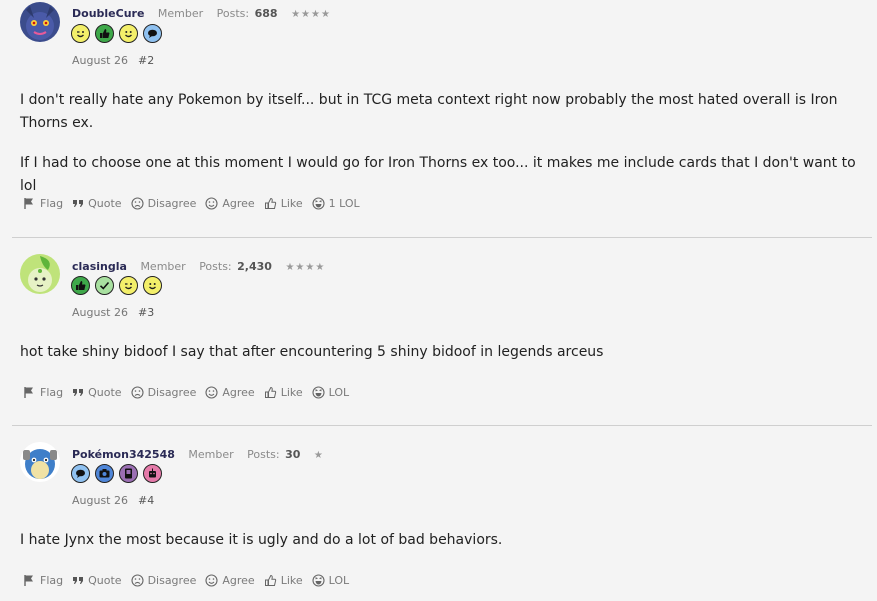  What do you see at coordinates (293, 454) in the screenshot?
I see `posts-count: 30` at bounding box center [293, 454].